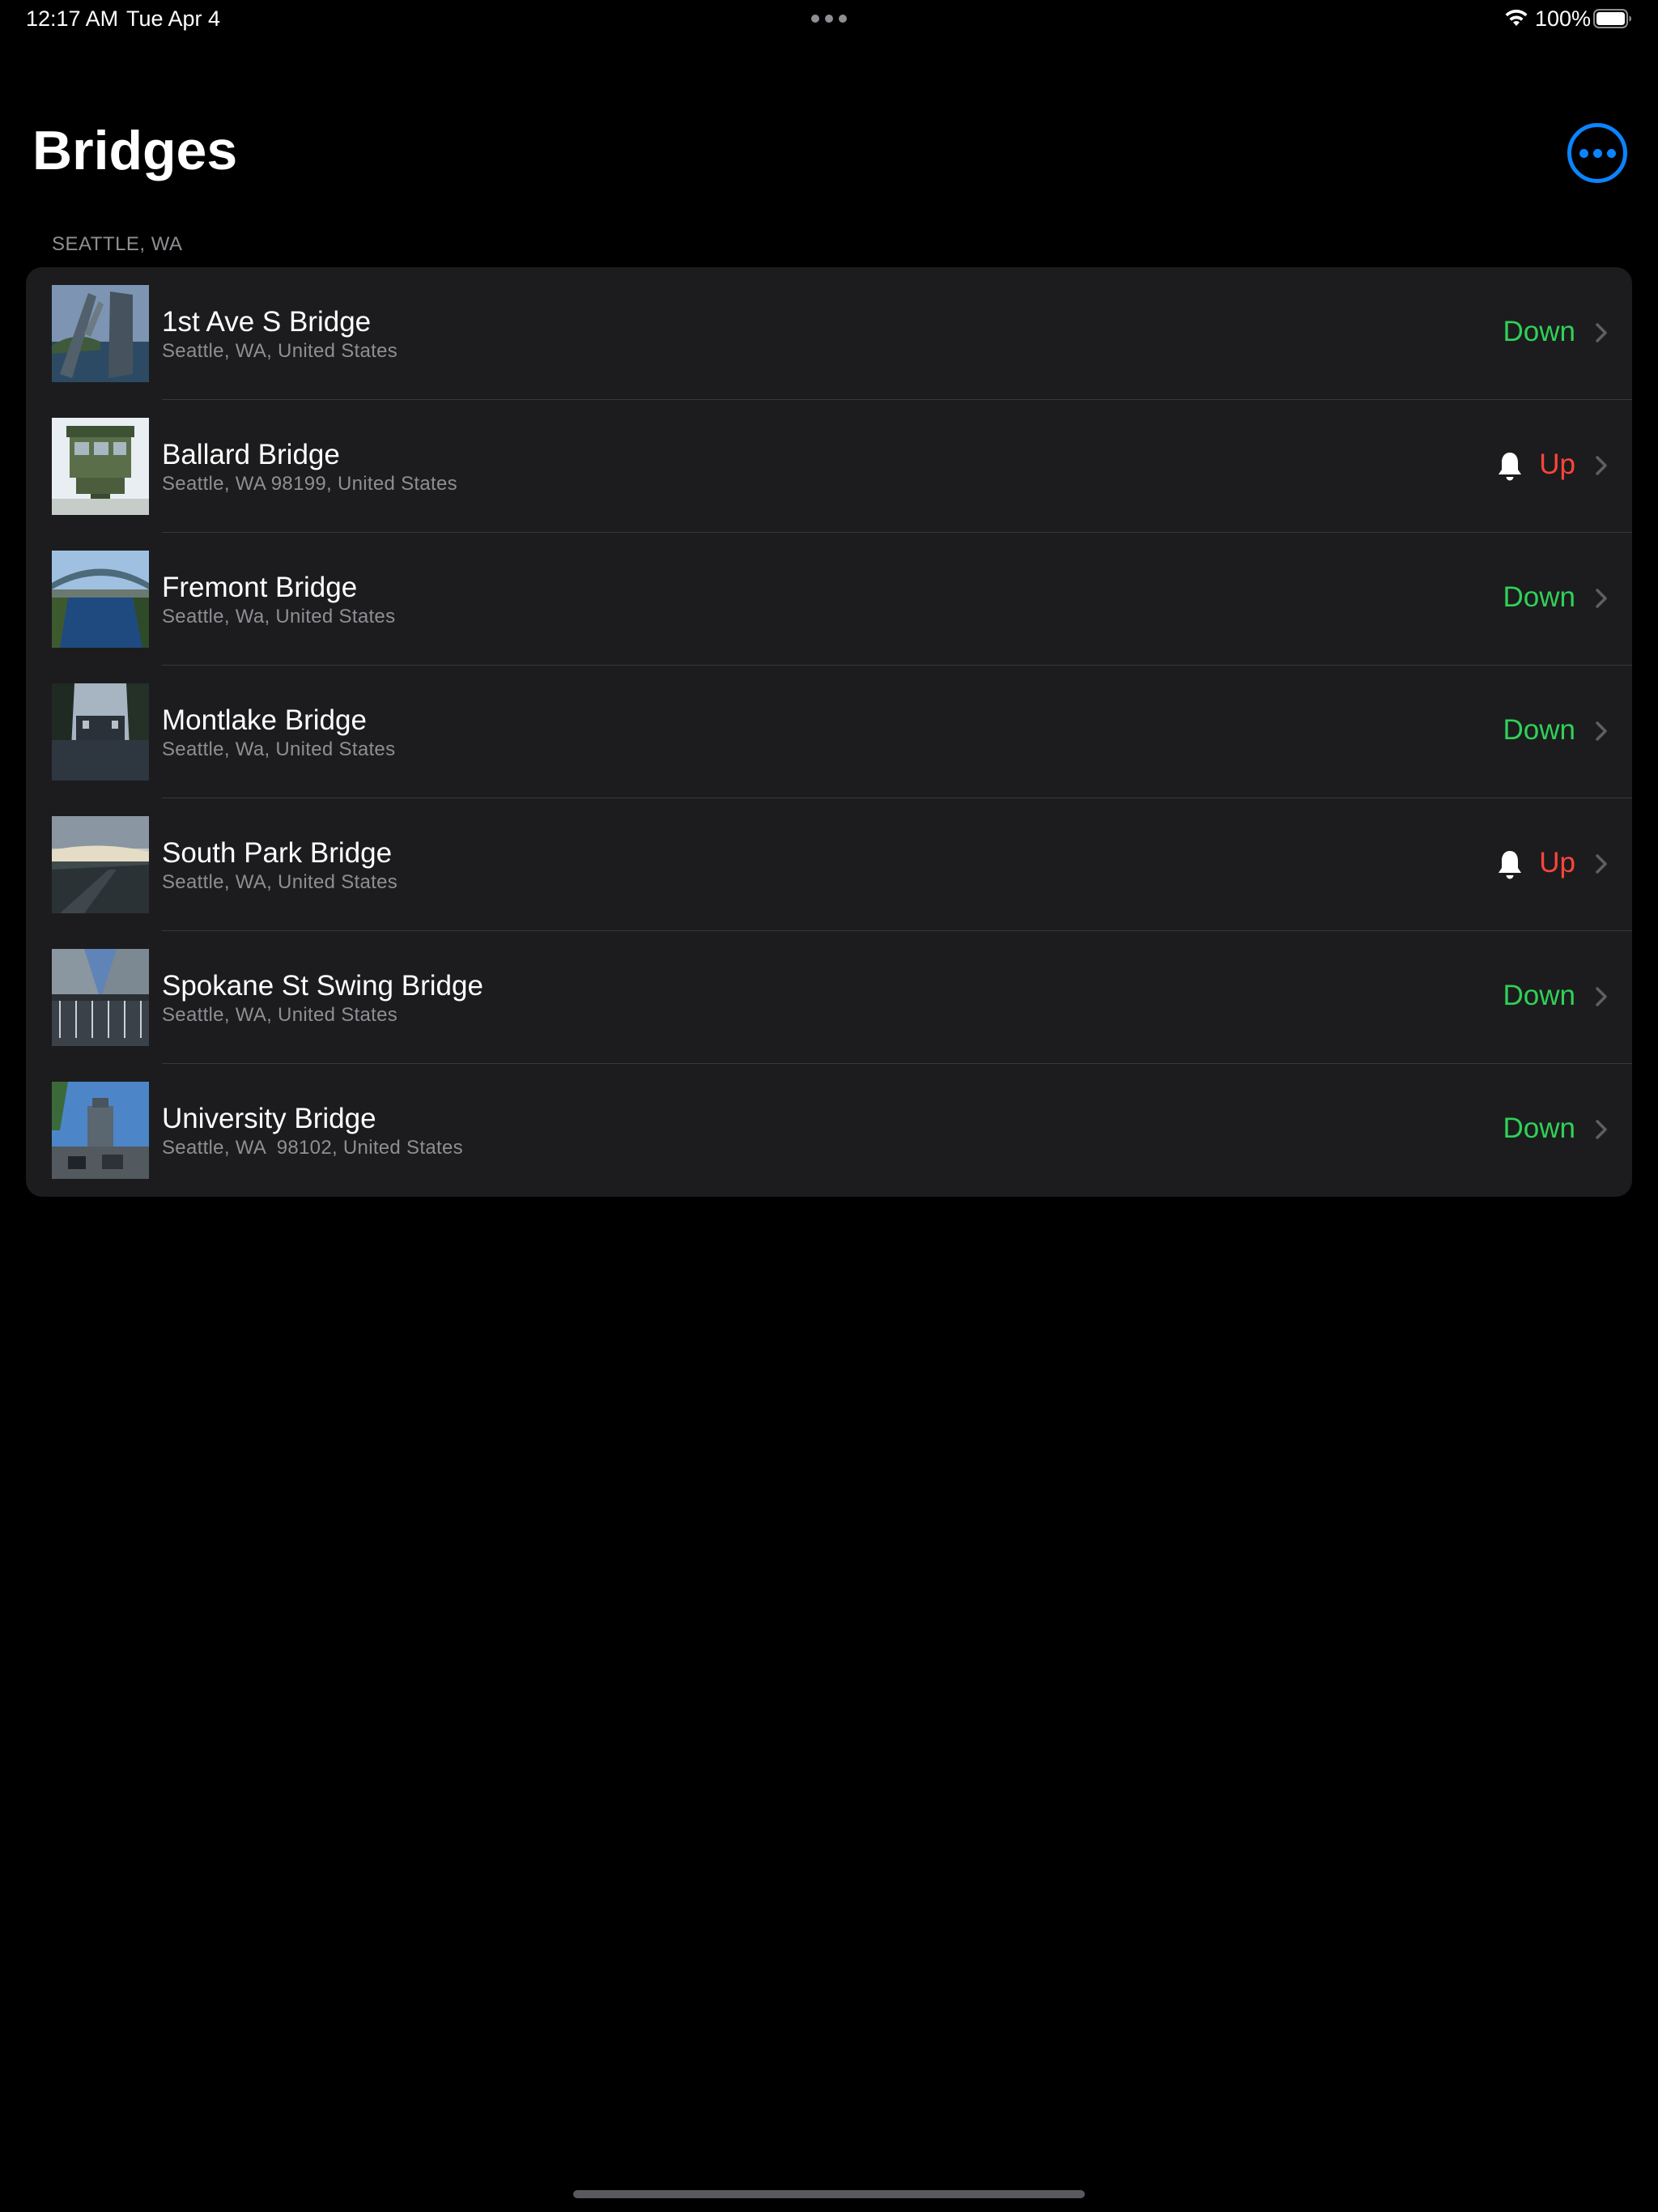  Describe the element at coordinates (269, 1119) in the screenshot. I see `bridge-name: University Bridge` at that location.